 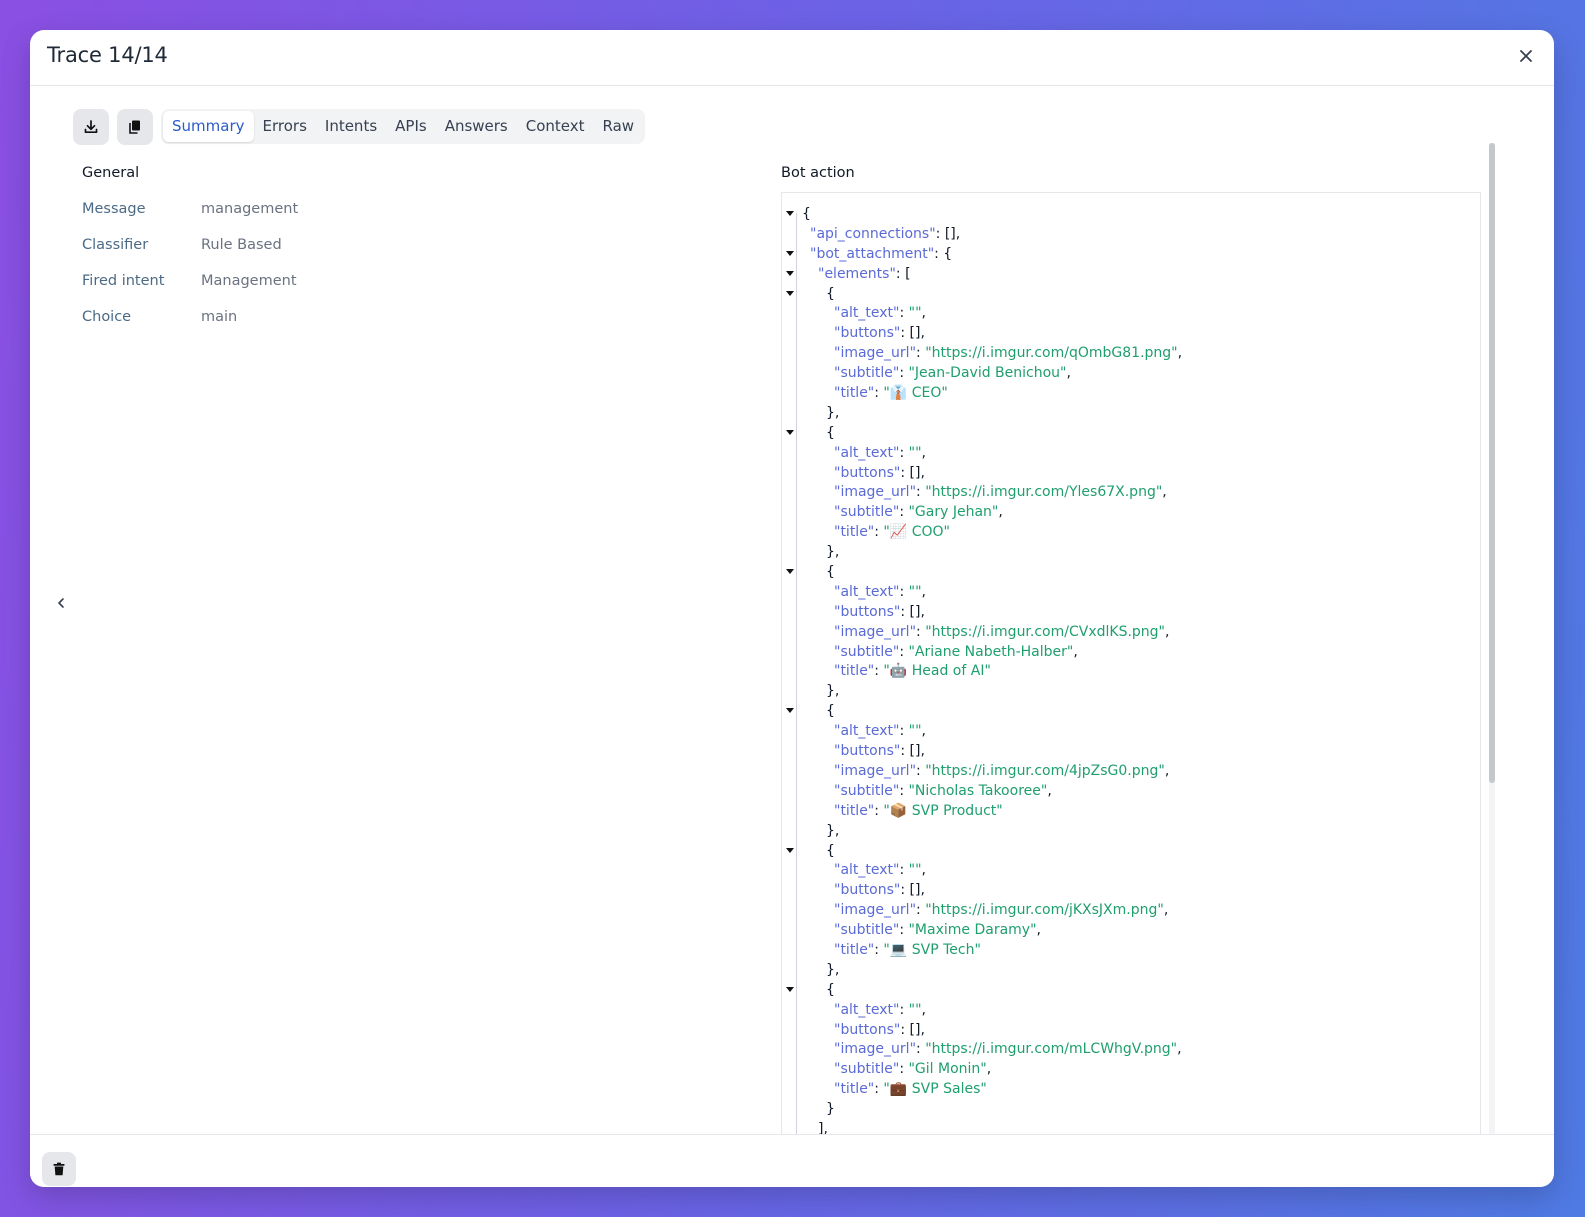 What do you see at coordinates (987, 373) in the screenshot?
I see `json-string: "Jean-David Benichou"` at bounding box center [987, 373].